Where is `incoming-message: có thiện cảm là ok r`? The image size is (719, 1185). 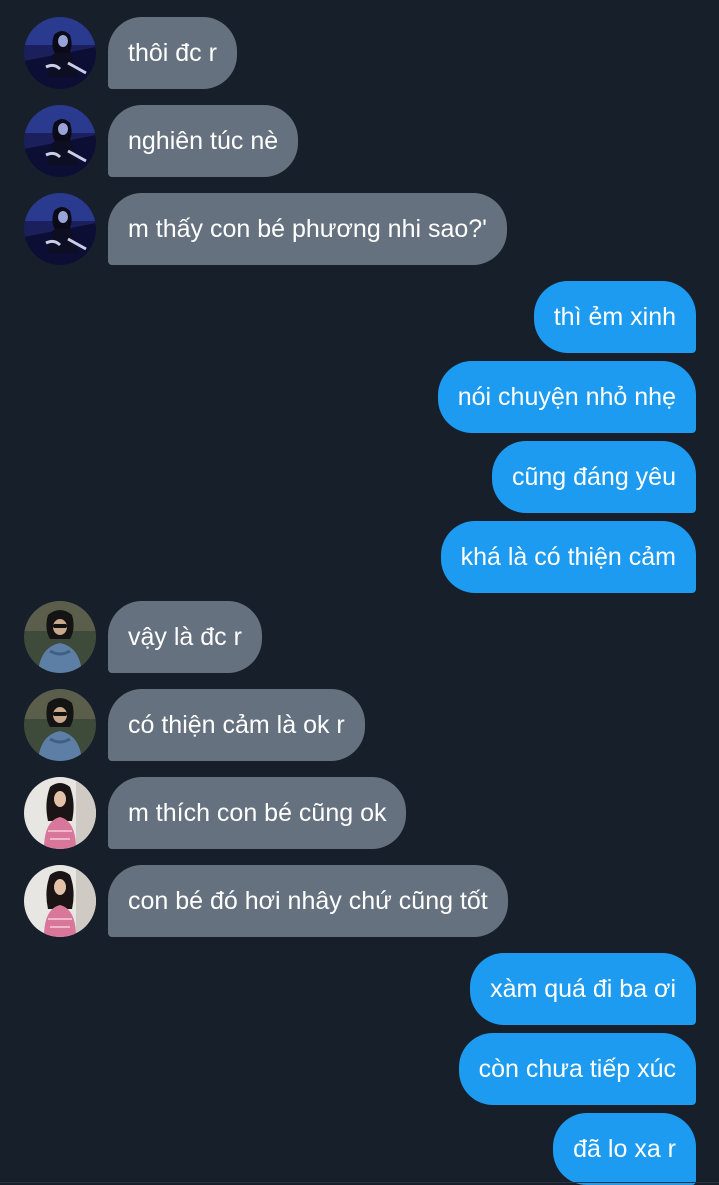 incoming-message: có thiện cảm là ok r is located at coordinates (236, 725).